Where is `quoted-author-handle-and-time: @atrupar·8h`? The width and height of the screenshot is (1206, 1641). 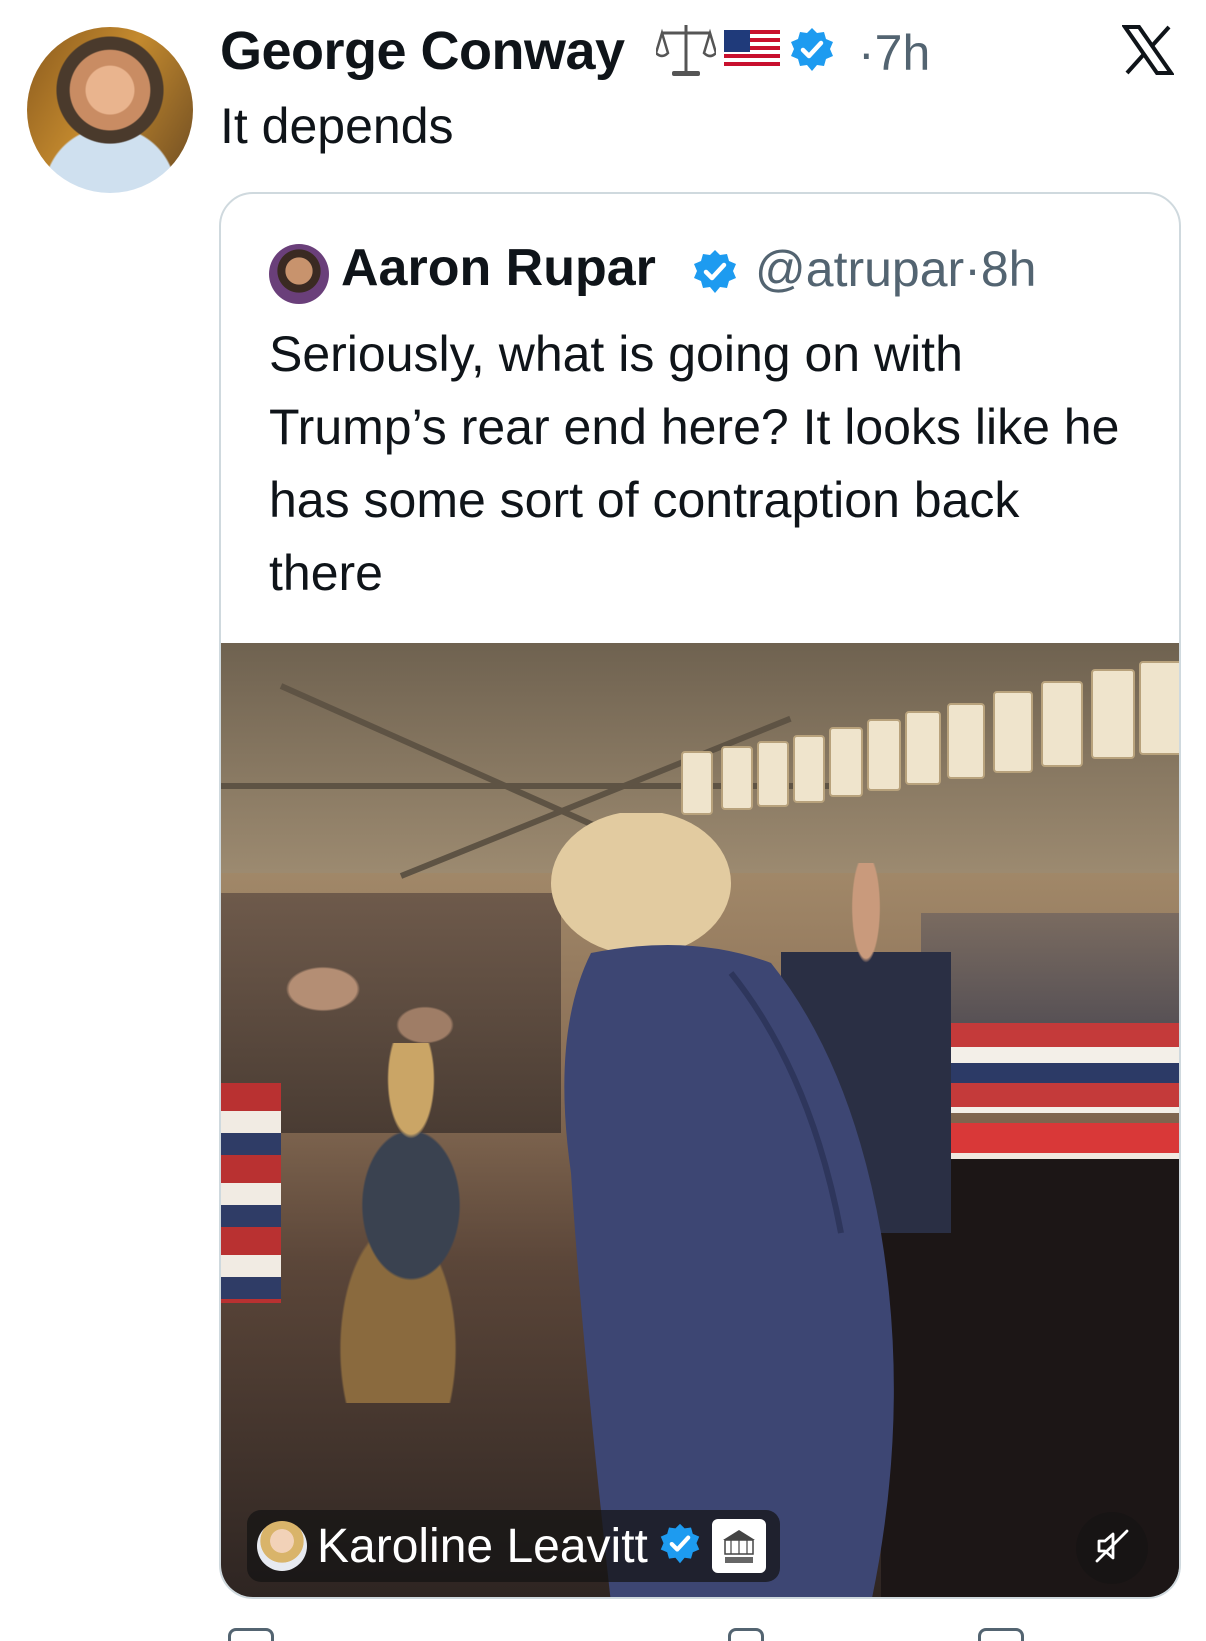
quoted-author-handle-and-time: @atrupar·8h is located at coordinates (895, 269).